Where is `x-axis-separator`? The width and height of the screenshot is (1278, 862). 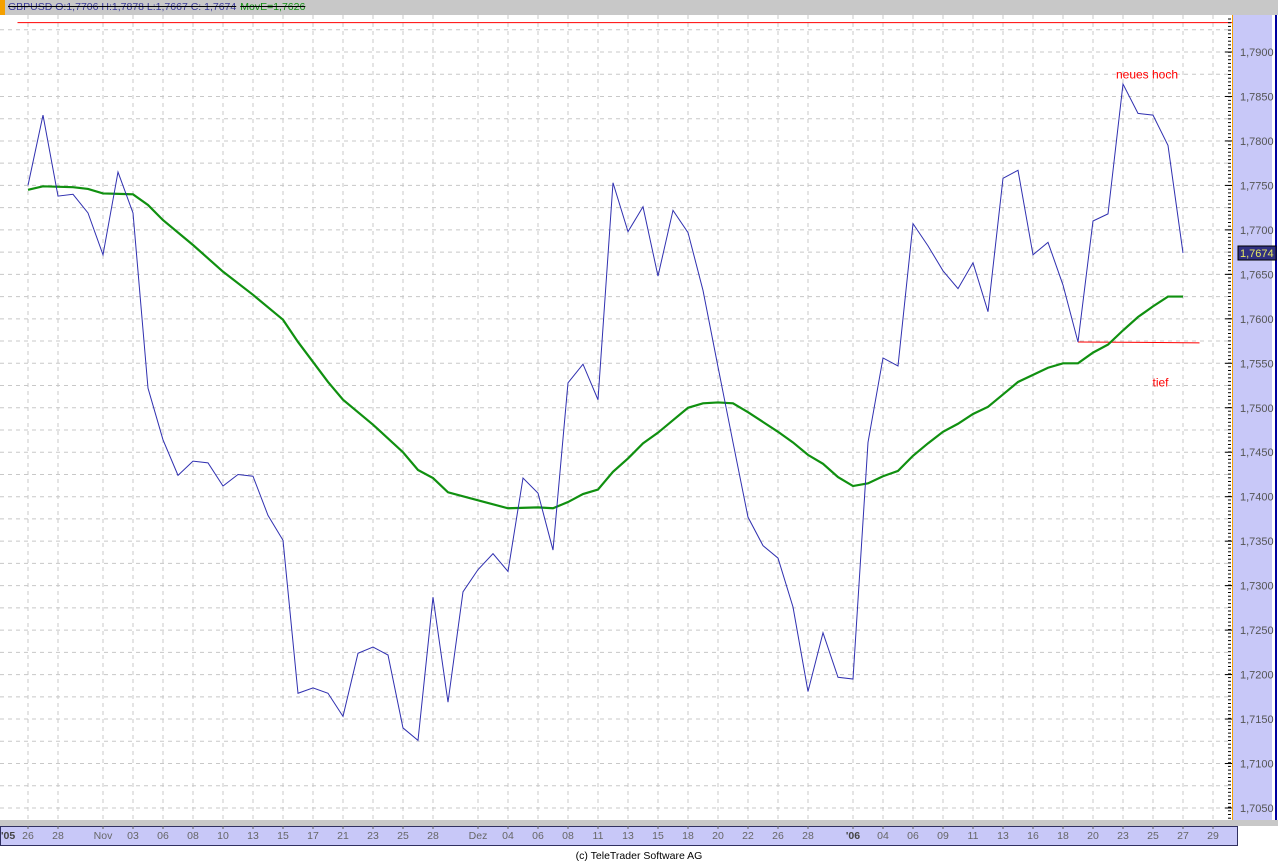
x-axis-separator is located at coordinates (639, 823).